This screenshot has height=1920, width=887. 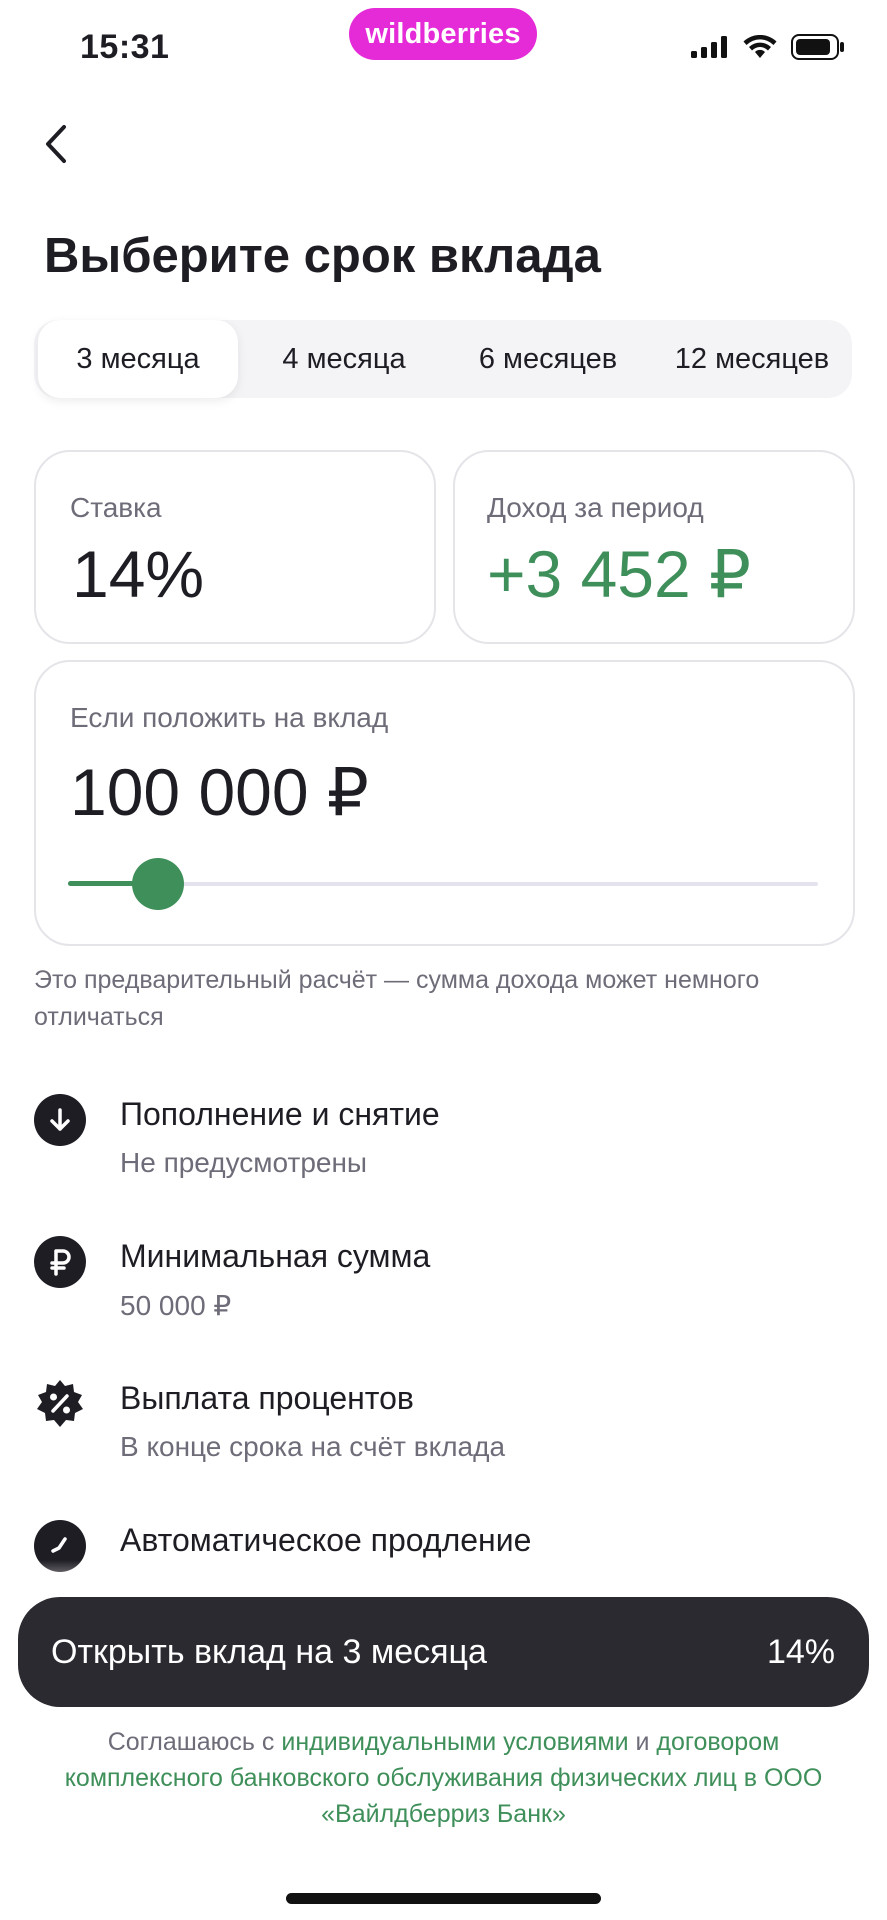 I want to click on status-icons, so click(x=768, y=49).